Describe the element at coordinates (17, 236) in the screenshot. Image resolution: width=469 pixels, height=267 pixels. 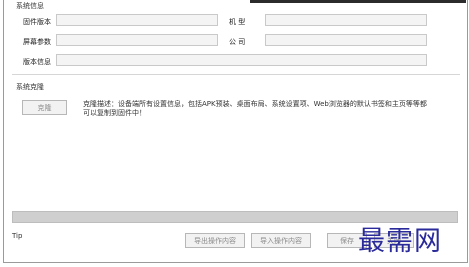
I see `tip-label: Tip` at that location.